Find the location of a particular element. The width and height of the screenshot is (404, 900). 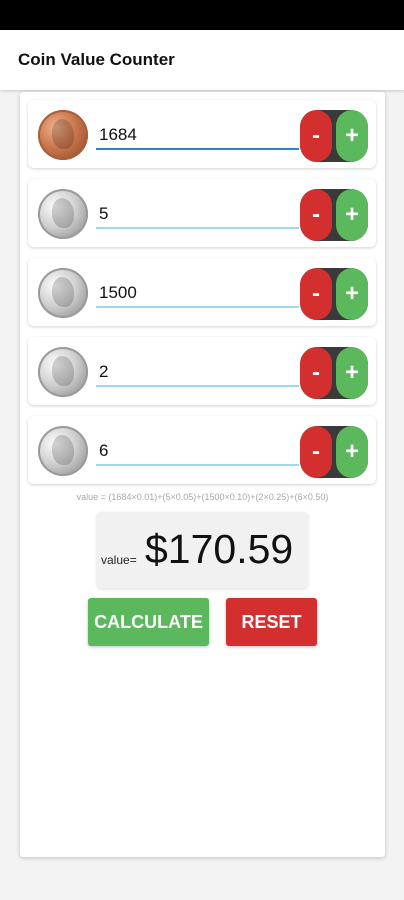

nickel-quantity-stepper: - + is located at coordinates (334, 215).